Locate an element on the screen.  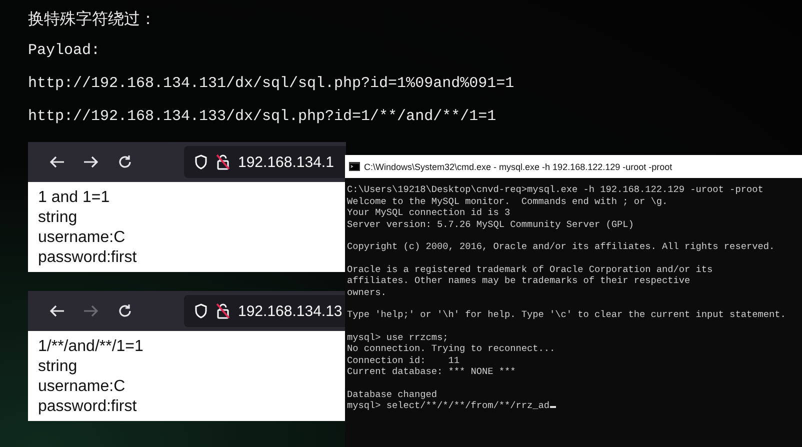
terminal-line: C:\Users\19218\Desktop\cnvd-req>mysql.exe -h 192.168.122.129 -uroot -proot is located at coordinates (555, 190).